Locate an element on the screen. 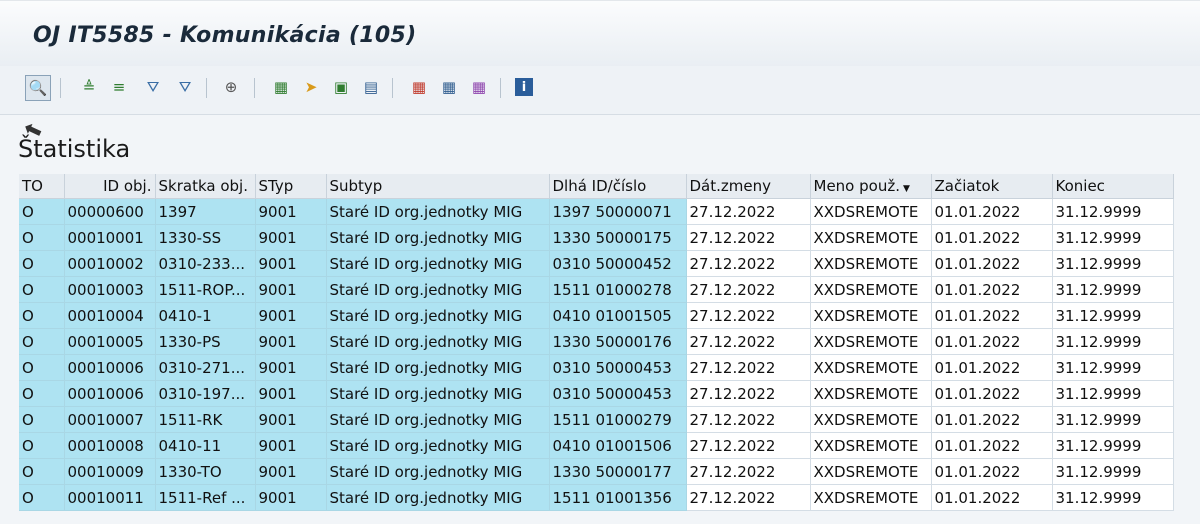 This screenshot has height=524, width=1200. send-icon: ▣ is located at coordinates (341, 87).